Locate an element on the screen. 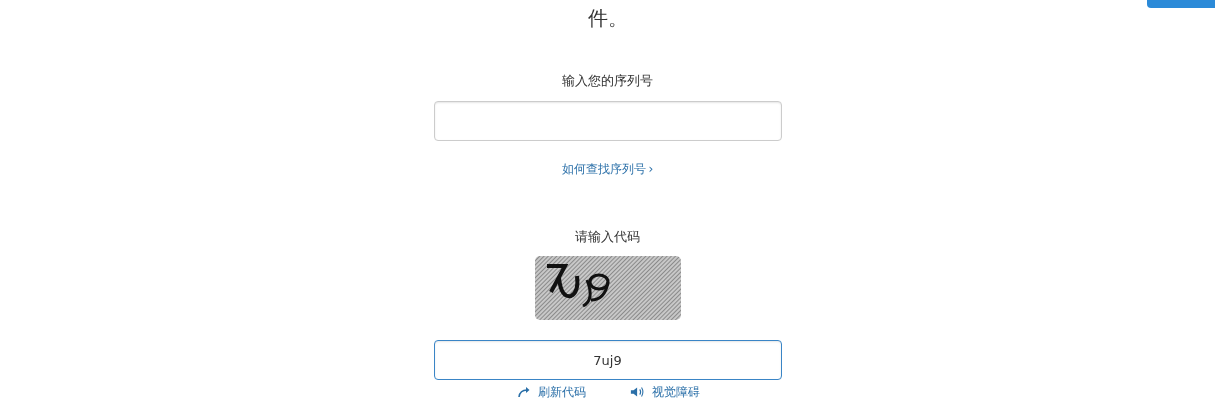 The image size is (1215, 400). serial-input-field is located at coordinates (607, 121).